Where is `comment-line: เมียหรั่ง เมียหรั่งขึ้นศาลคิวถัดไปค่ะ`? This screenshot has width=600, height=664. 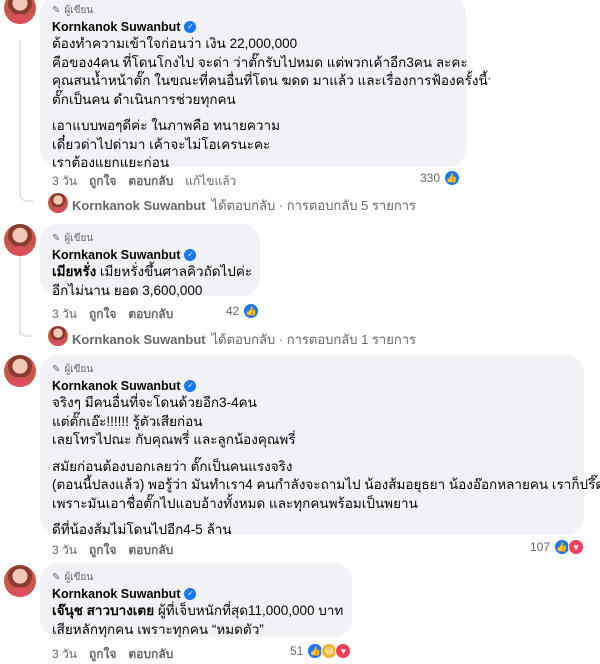
comment-line: เมียหรั่ง เมียหรั่งขึ้นศาลคิวถัดไปค่ะ is located at coordinates (152, 271).